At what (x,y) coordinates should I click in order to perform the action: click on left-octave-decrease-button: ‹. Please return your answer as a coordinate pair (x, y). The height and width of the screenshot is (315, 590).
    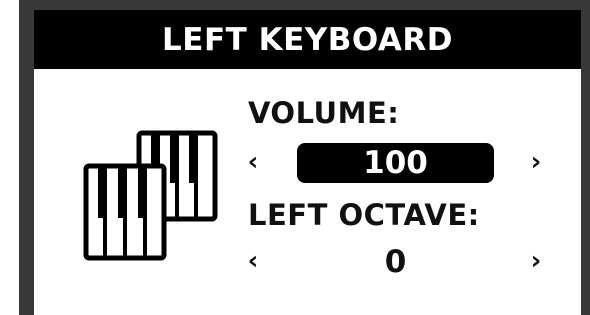
    Looking at the image, I should click on (253, 261).